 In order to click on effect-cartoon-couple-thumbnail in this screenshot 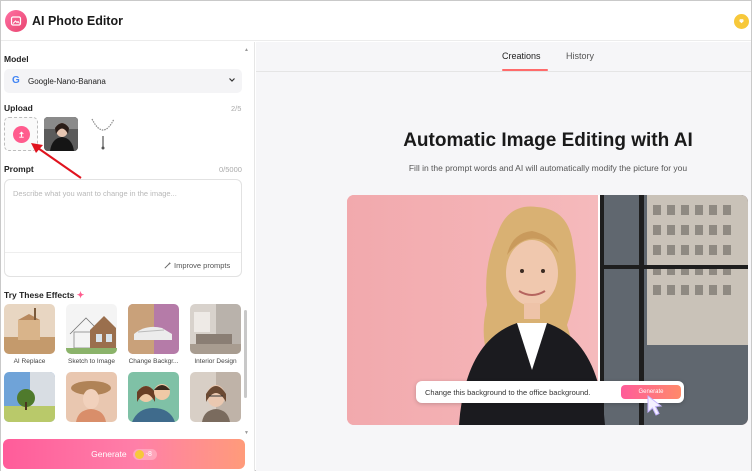, I will do `click(153, 397)`.